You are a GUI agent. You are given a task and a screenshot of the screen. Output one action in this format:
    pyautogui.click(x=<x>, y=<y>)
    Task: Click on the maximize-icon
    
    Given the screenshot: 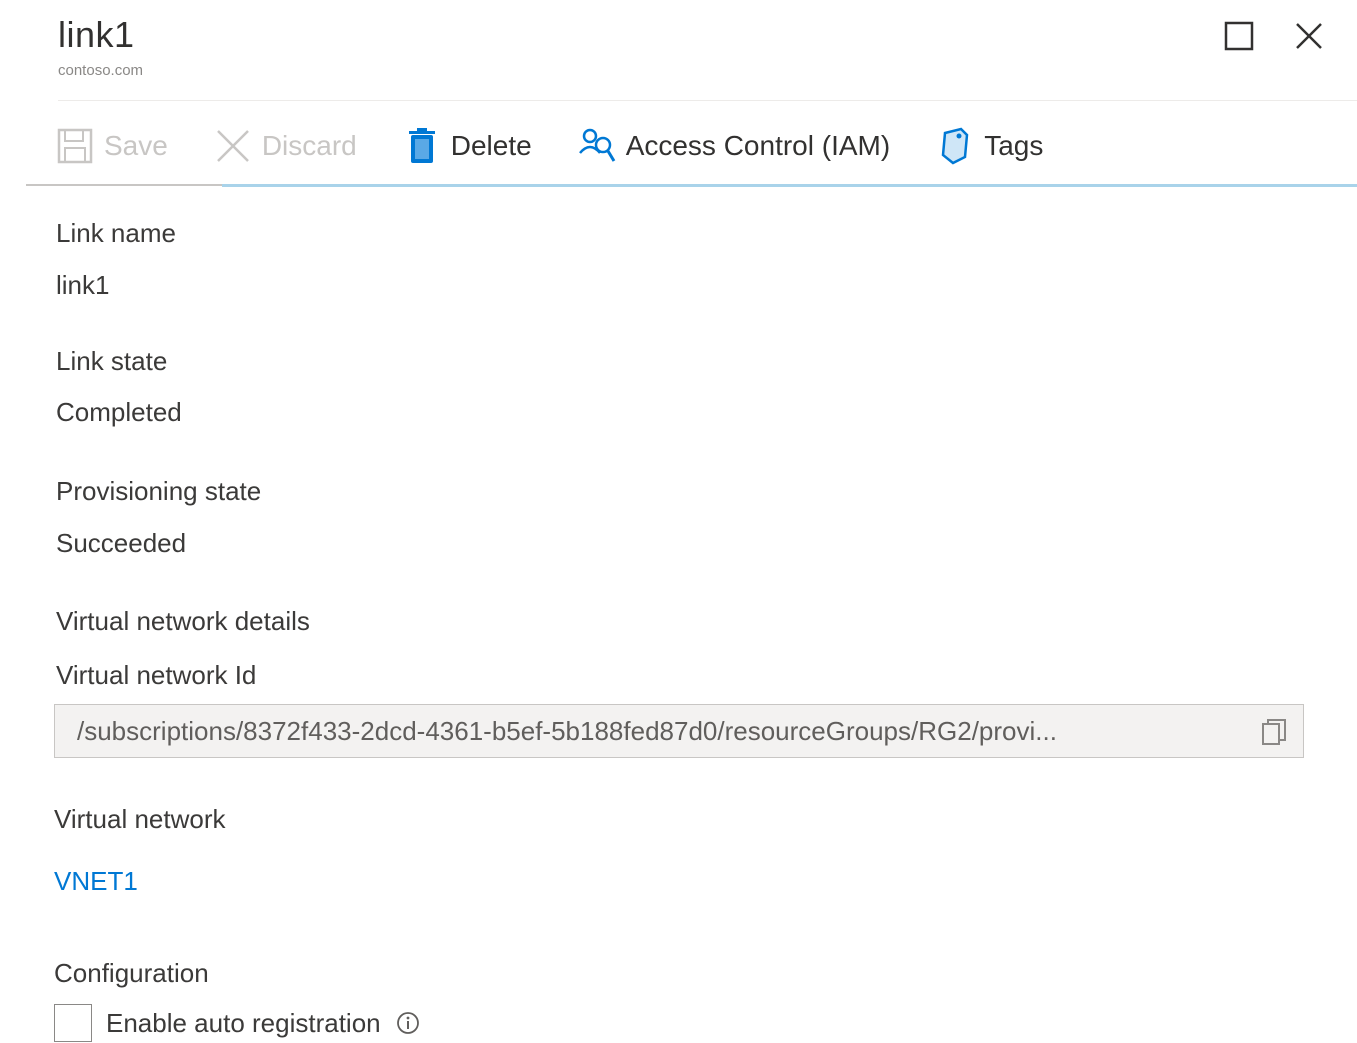 What is the action you would take?
    pyautogui.click(x=1239, y=36)
    